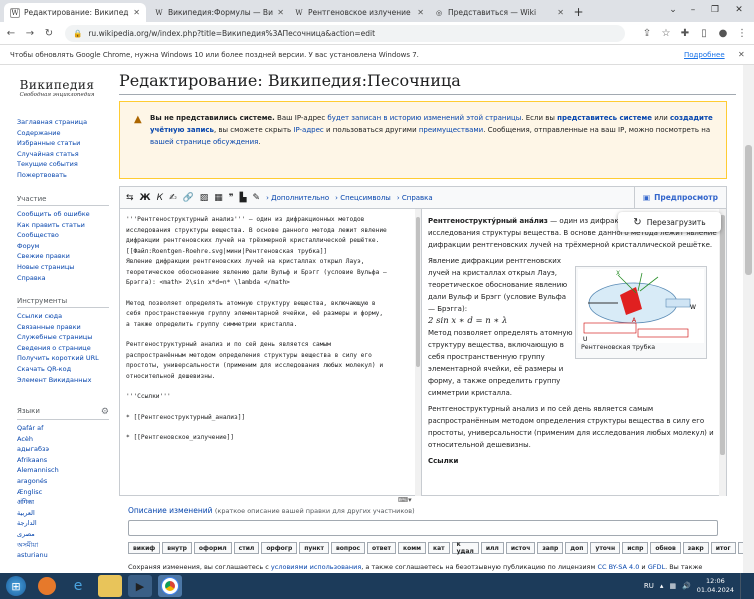  What do you see at coordinates (723, 33) in the screenshot?
I see `profile-icon: ●` at bounding box center [723, 33].